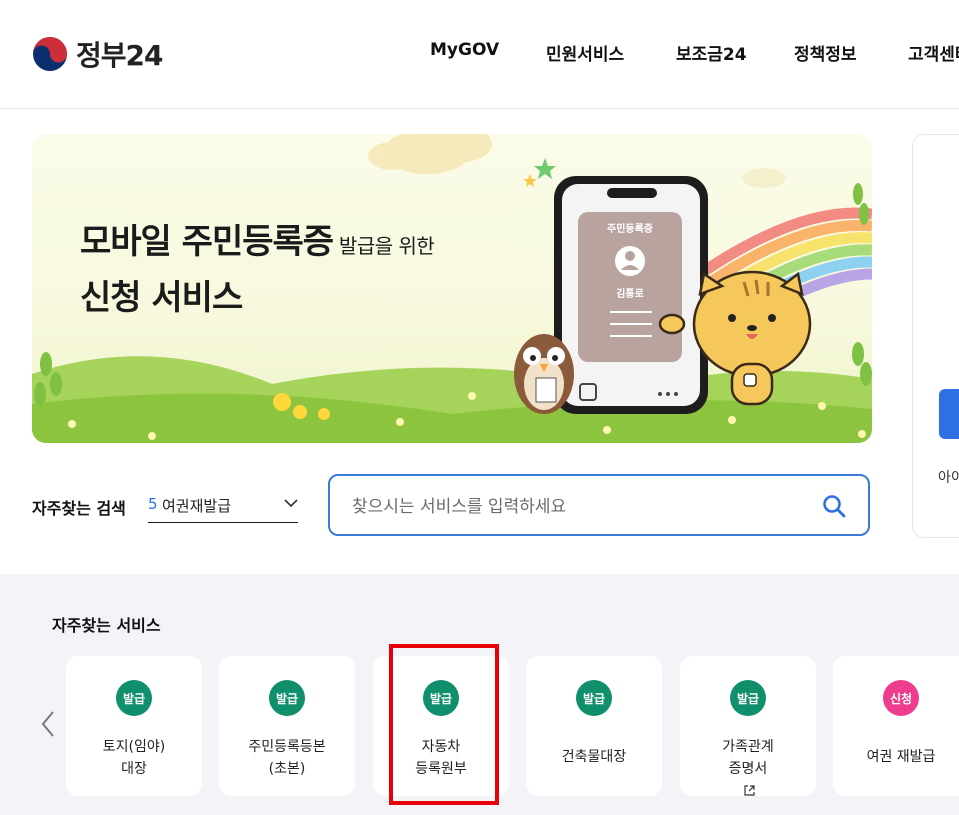 The image size is (959, 815). What do you see at coordinates (287, 726) in the screenshot?
I see `service-card-resident-register: 발급 주민등록등본 (초본)` at bounding box center [287, 726].